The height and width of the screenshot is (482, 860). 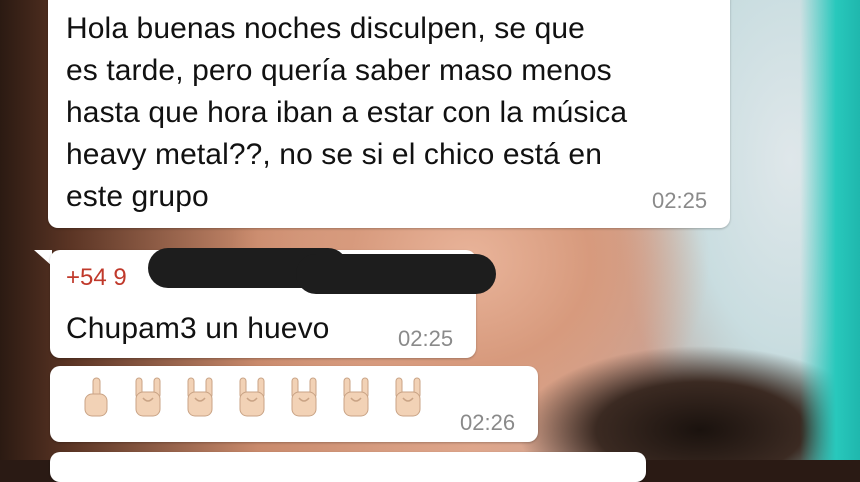 What do you see at coordinates (96, 397) in the screenshot?
I see `middle-finger-icon` at bounding box center [96, 397].